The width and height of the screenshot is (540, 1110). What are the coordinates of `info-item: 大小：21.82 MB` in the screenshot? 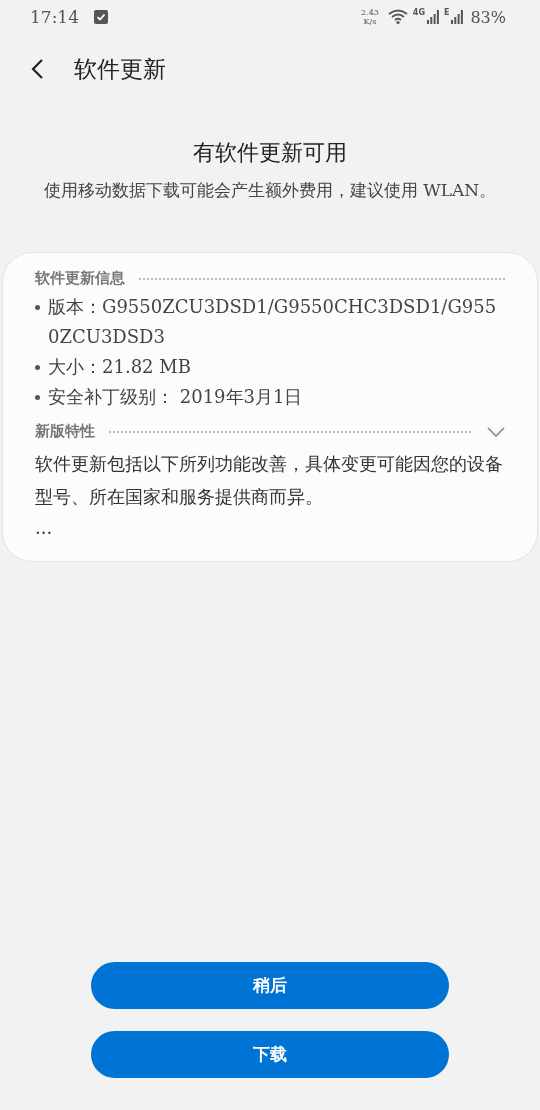 It's located at (119, 367).